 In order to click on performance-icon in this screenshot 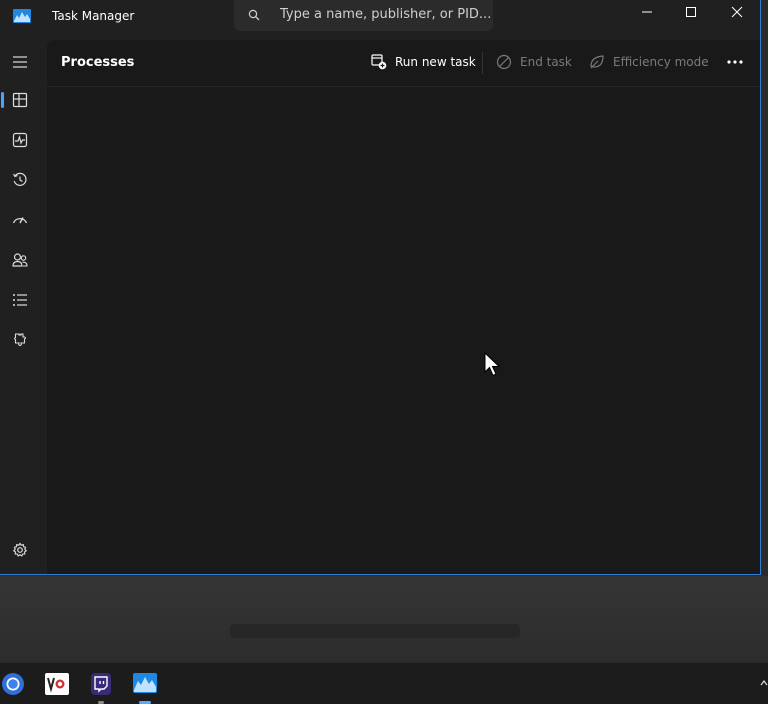, I will do `click(20, 140)`.